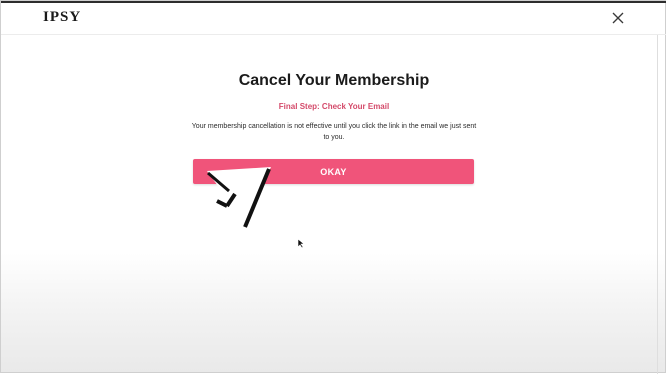 The width and height of the screenshot is (666, 374). Describe the element at coordinates (301, 242) in the screenshot. I see `mouse-cursor-icon` at that location.